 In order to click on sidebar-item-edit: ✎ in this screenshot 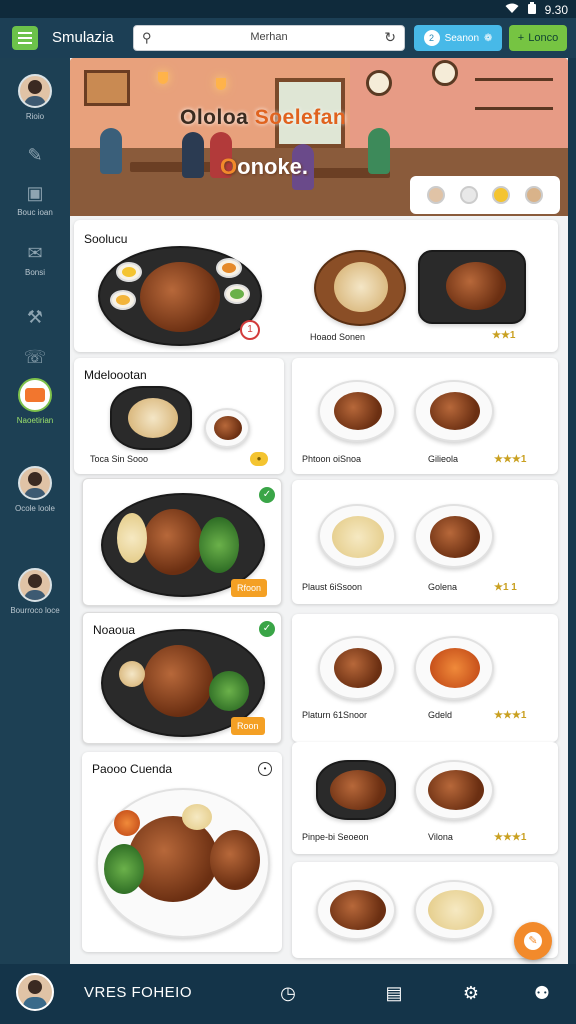, I will do `click(35, 157)`.